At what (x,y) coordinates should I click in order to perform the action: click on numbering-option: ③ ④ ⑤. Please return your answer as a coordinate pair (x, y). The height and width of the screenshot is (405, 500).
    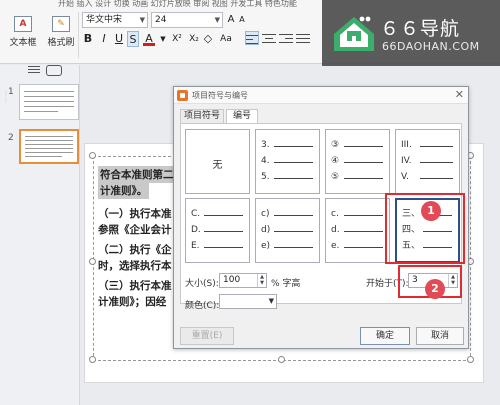
    Looking at the image, I should click on (357, 161).